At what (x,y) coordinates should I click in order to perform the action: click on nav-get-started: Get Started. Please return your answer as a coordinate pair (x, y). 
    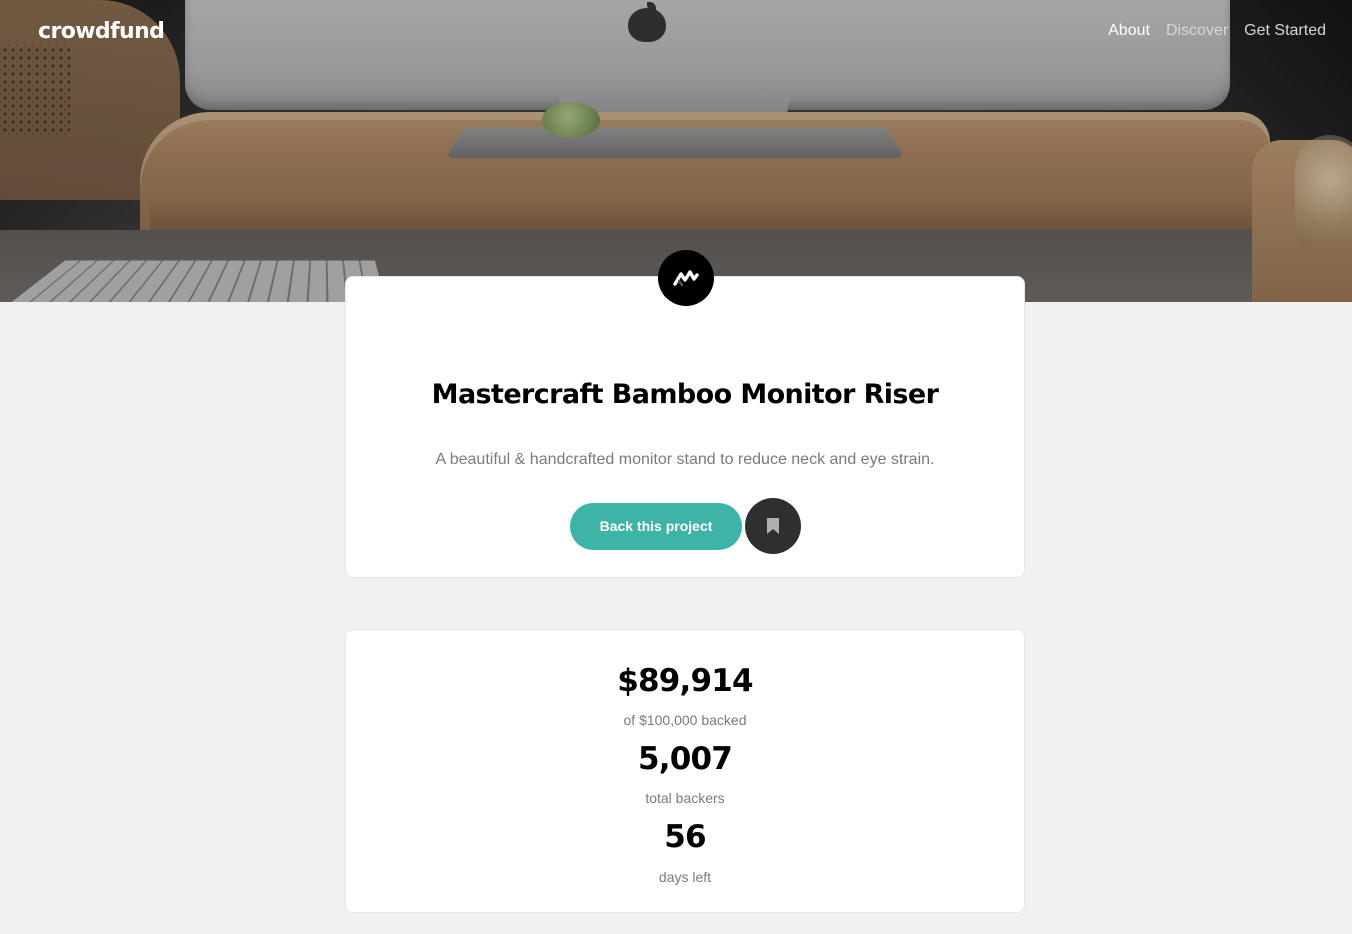
    Looking at the image, I should click on (1277, 31).